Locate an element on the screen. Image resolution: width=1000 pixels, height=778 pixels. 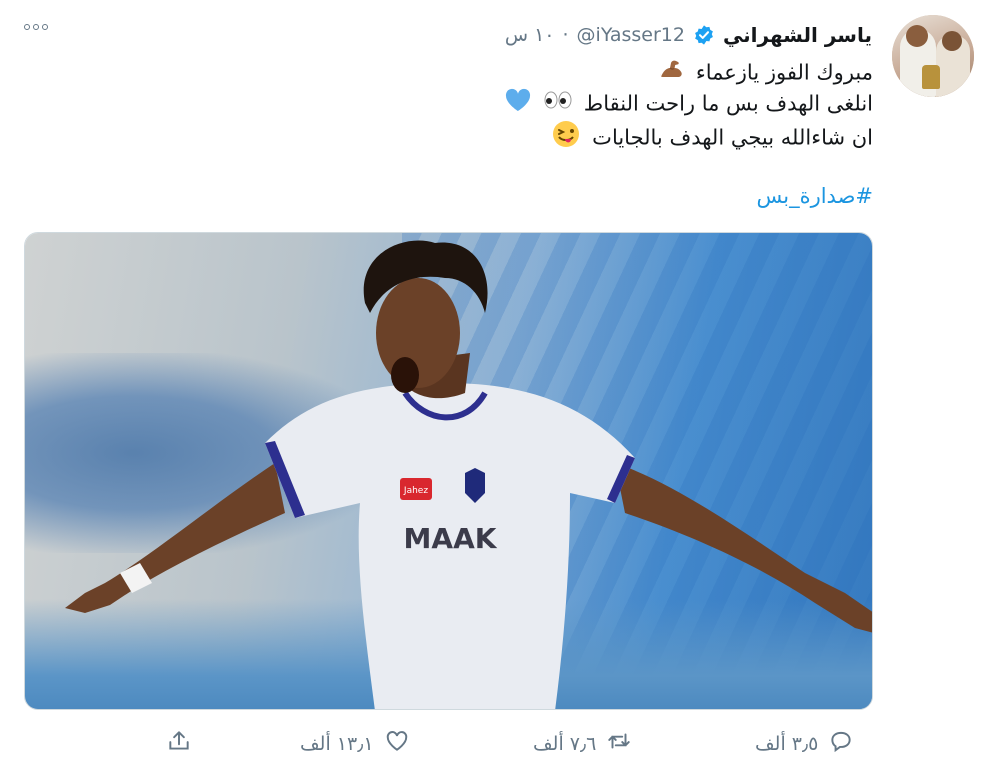
kit-sponsor-text: MAAK is located at coordinates (451, 538).